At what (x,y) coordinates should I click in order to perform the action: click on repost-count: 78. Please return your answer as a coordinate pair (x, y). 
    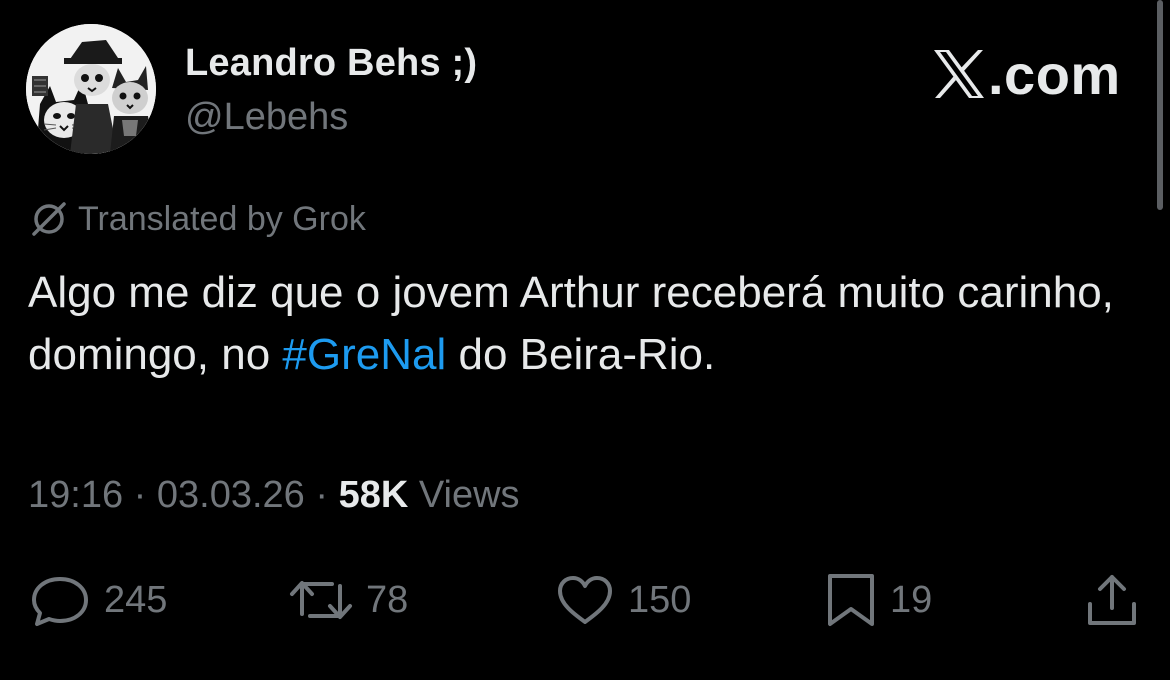
    Looking at the image, I should click on (387, 599).